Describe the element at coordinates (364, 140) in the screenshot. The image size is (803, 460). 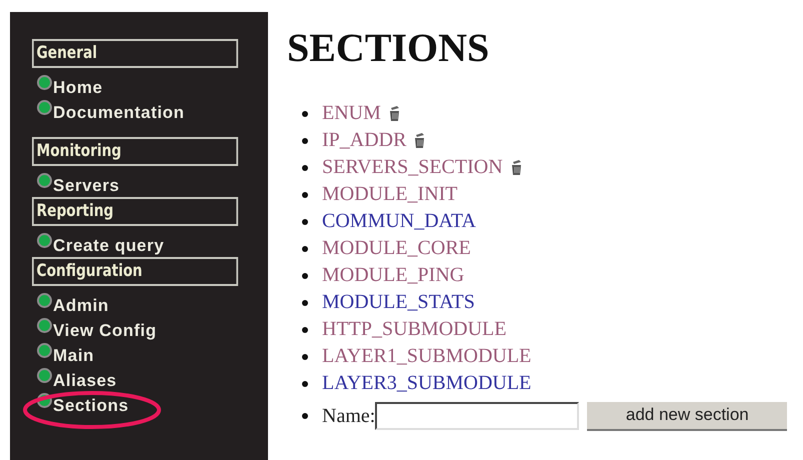
I see `section-link: IP_ADDR` at that location.